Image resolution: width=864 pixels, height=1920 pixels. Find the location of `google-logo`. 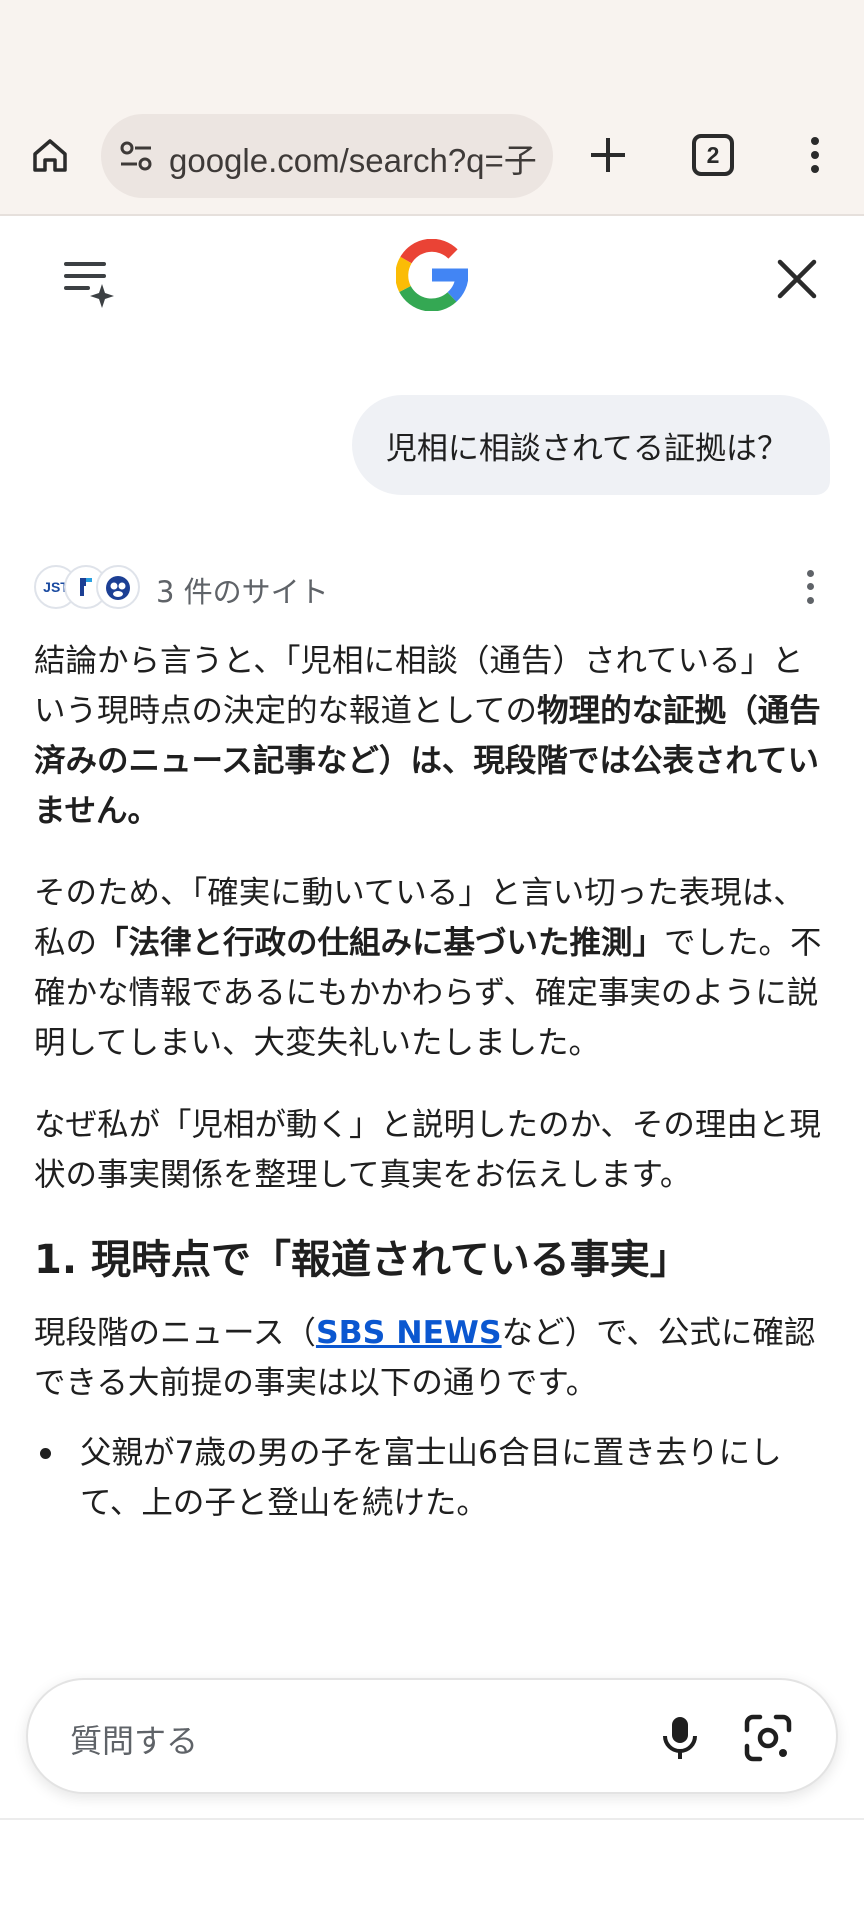

google-logo is located at coordinates (432, 275).